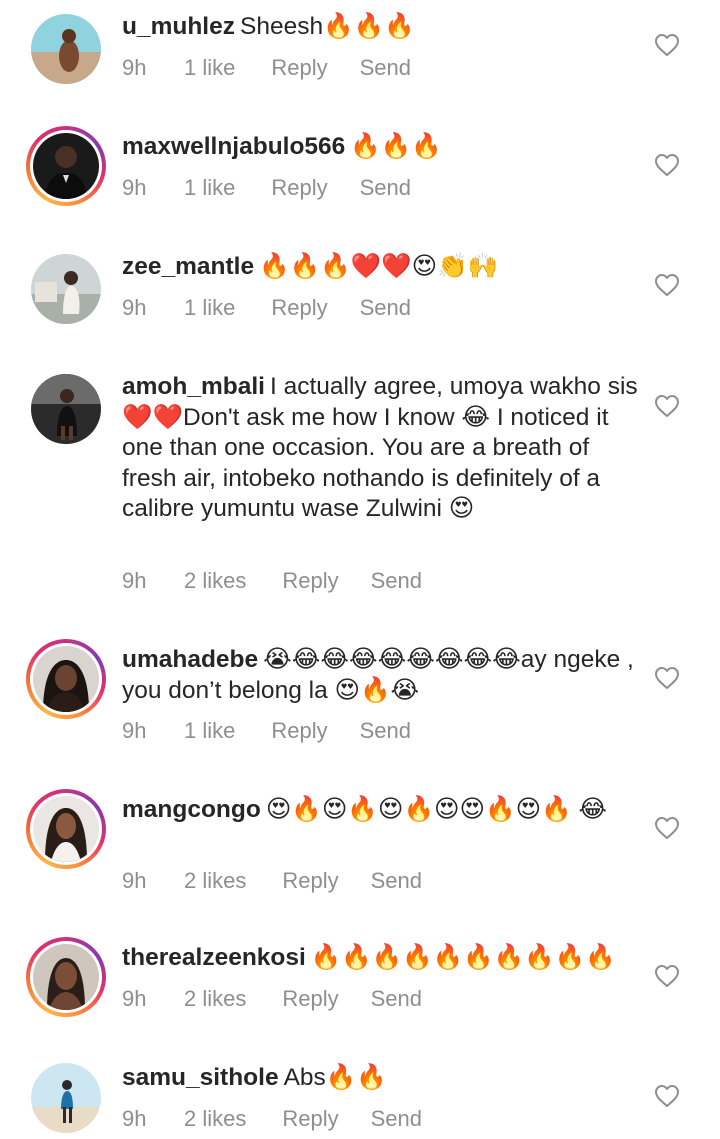  What do you see at coordinates (191, 809) in the screenshot?
I see `comment-username: mangcongo` at bounding box center [191, 809].